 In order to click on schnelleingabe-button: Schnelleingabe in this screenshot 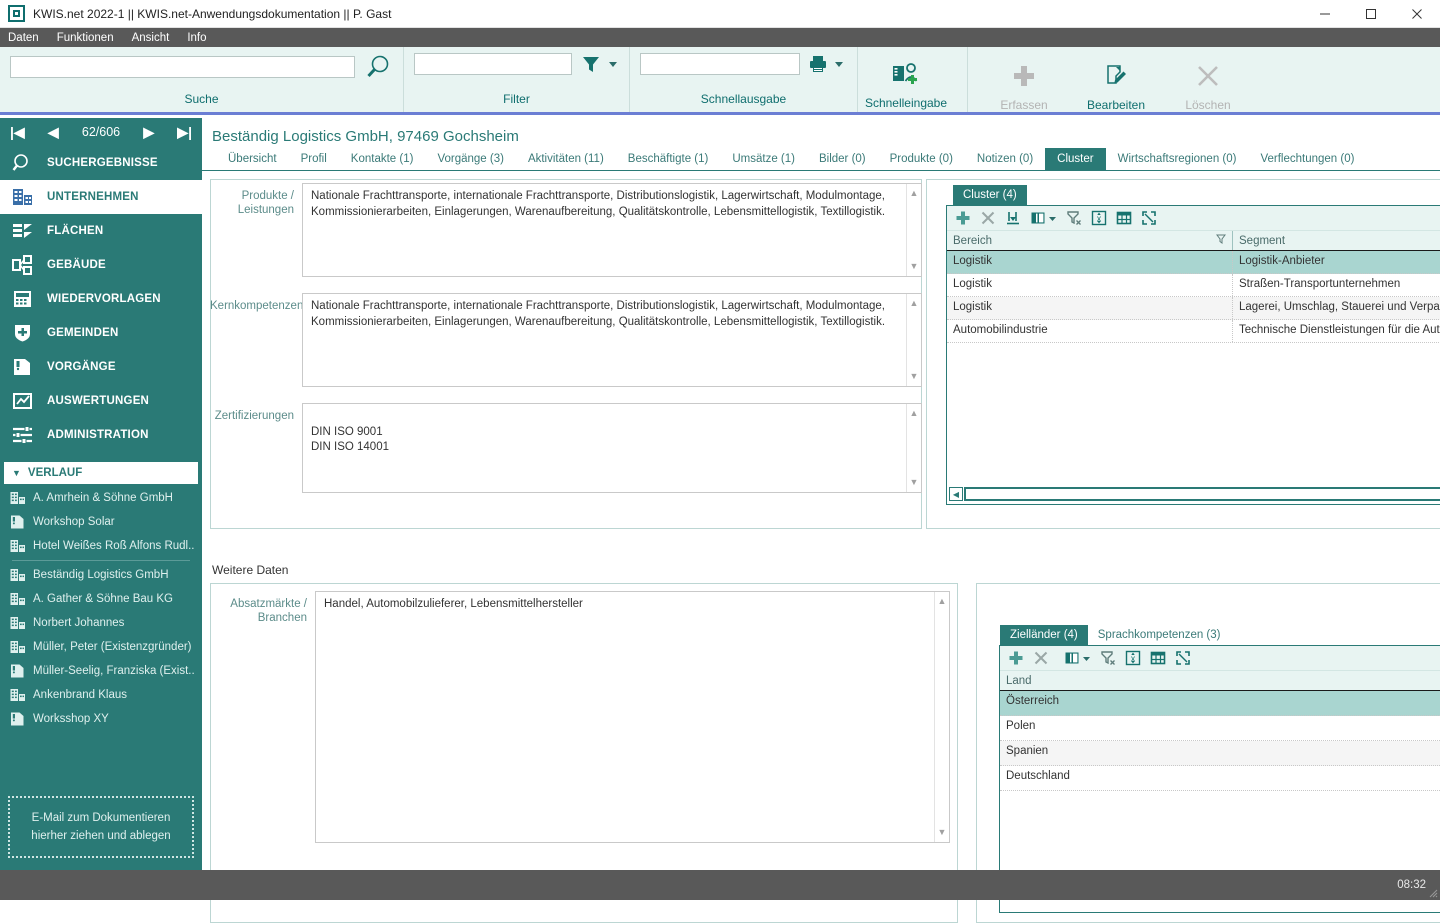, I will do `click(906, 81)`.